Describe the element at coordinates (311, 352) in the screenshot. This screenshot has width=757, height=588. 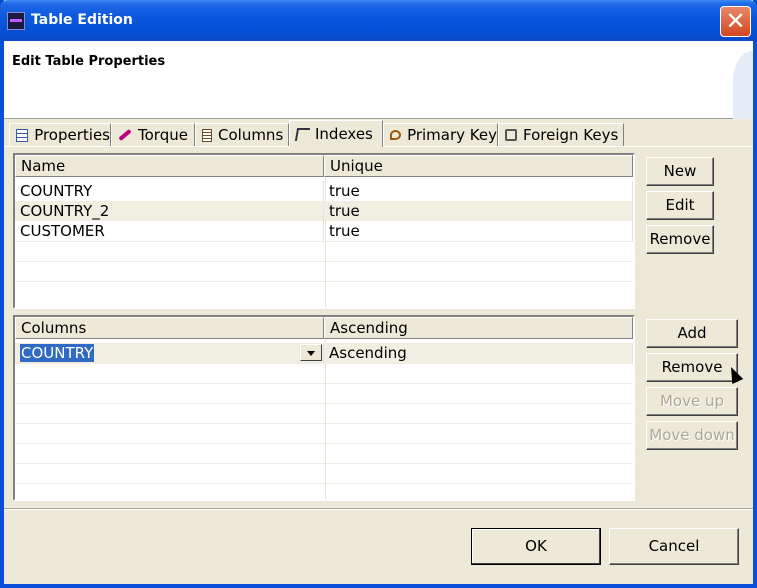
I see `chevron-down-icon` at that location.